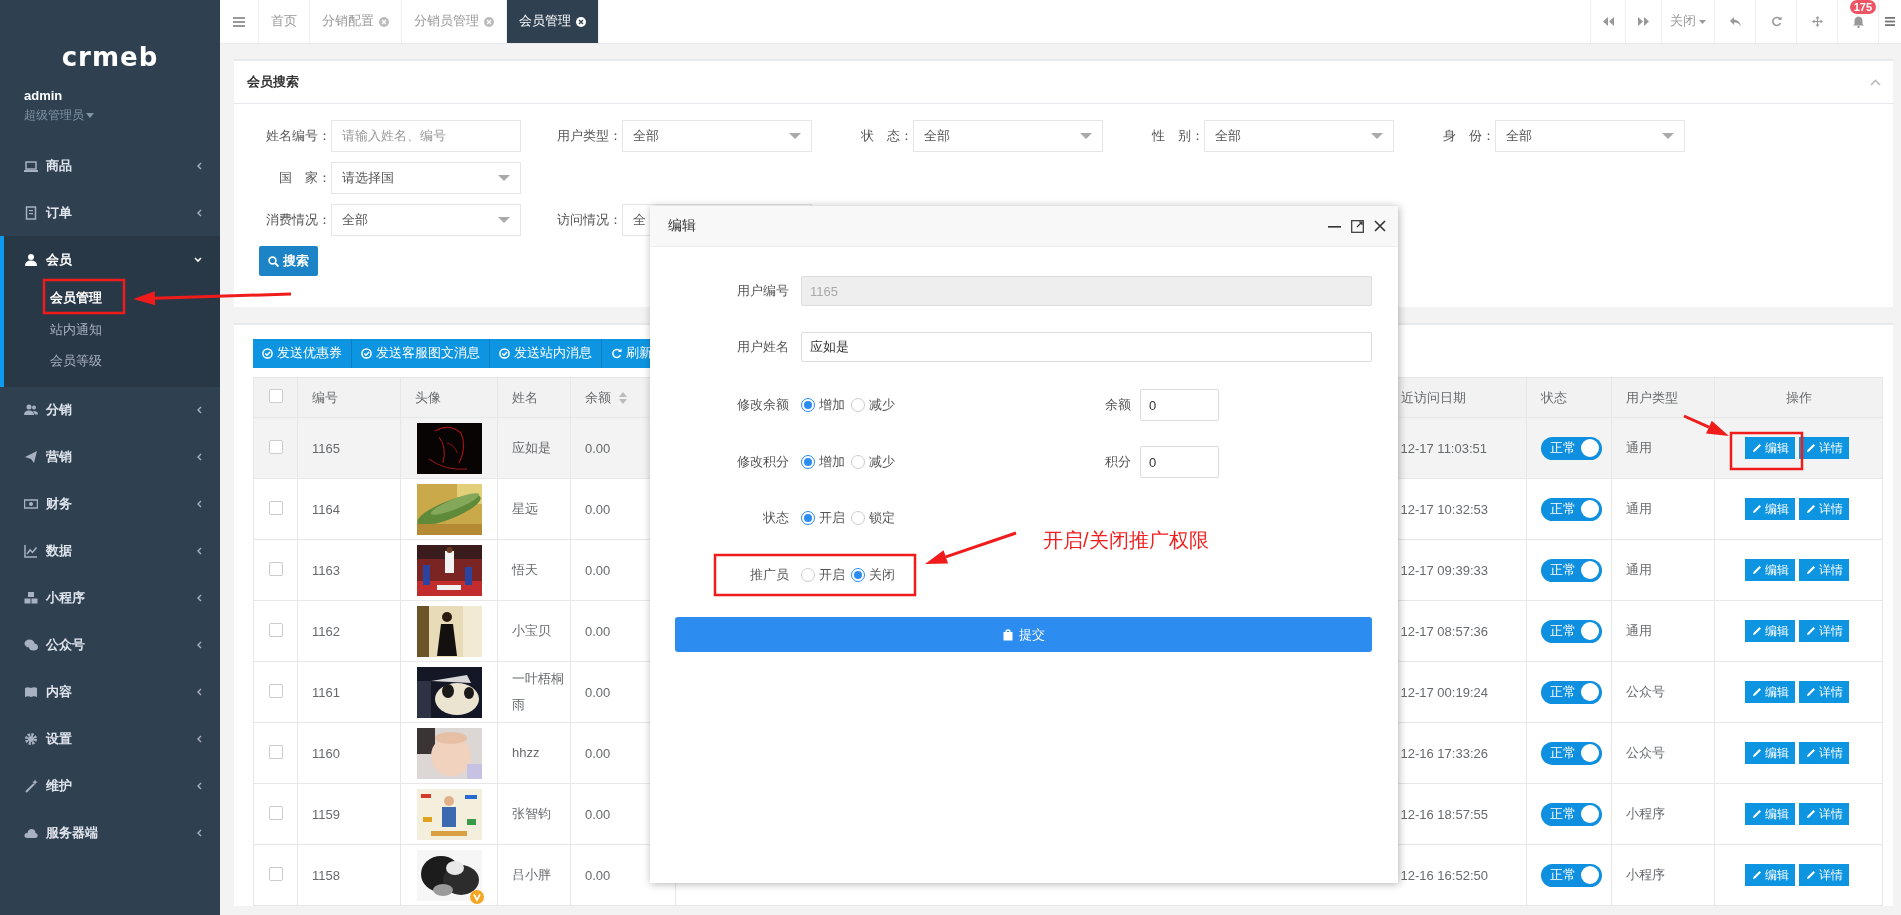 The height and width of the screenshot is (915, 1901). Describe the element at coordinates (882, 405) in the screenshot. I see `radio-label: 减少` at that location.